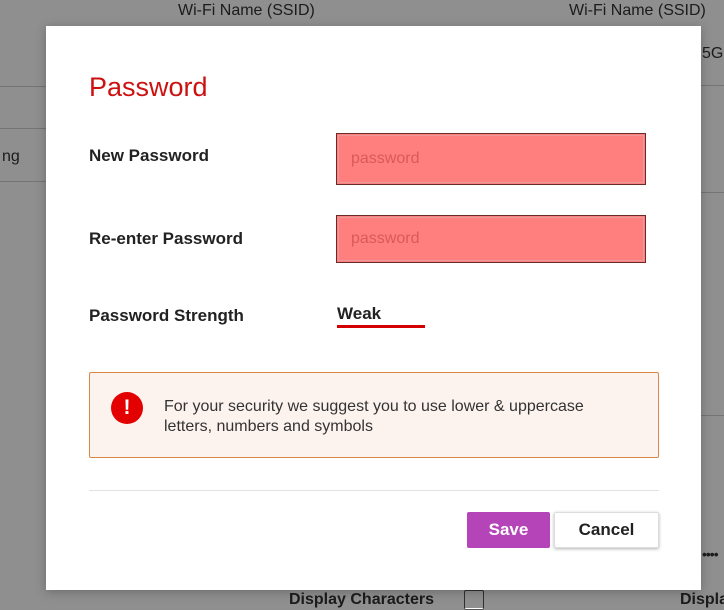 Image resolution: width=724 pixels, height=610 pixels. I want to click on reenter-password-input, so click(491, 239).